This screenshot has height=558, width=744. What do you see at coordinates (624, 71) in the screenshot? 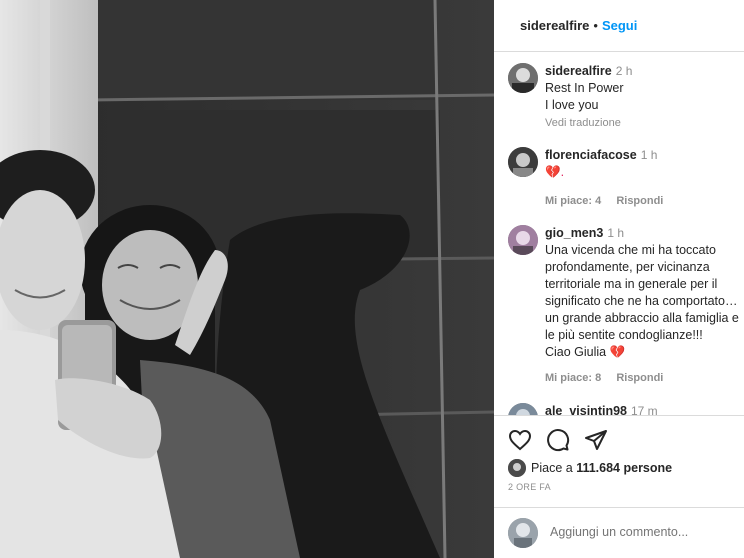
I see `comment-time: 2 h` at bounding box center [624, 71].